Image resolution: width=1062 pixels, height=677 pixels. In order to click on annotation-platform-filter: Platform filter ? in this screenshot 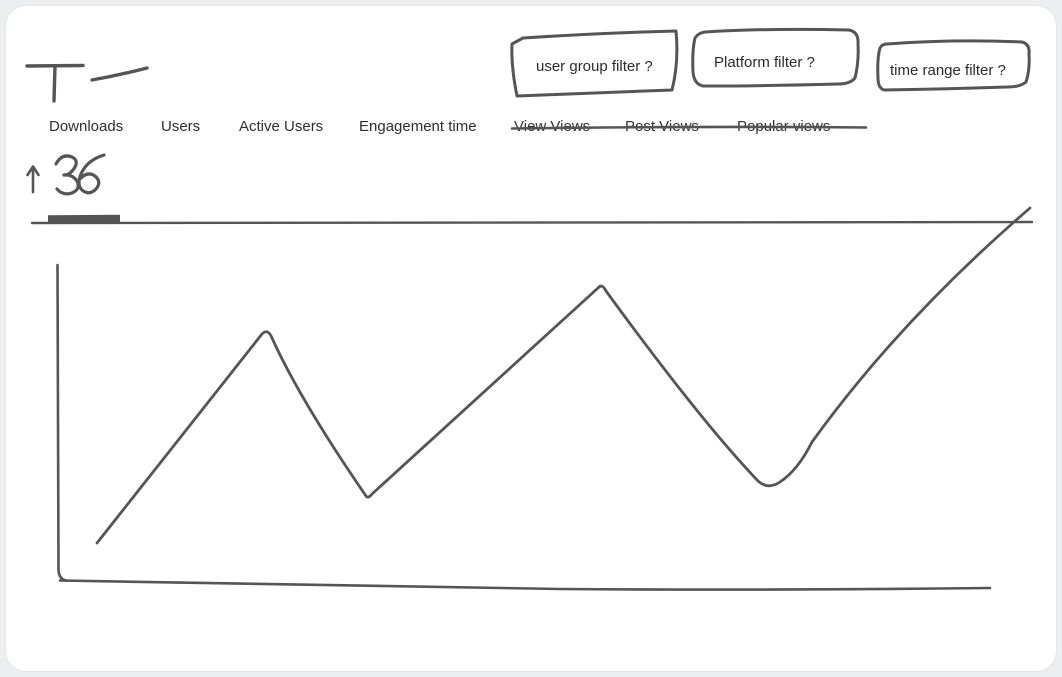, I will do `click(764, 62)`.